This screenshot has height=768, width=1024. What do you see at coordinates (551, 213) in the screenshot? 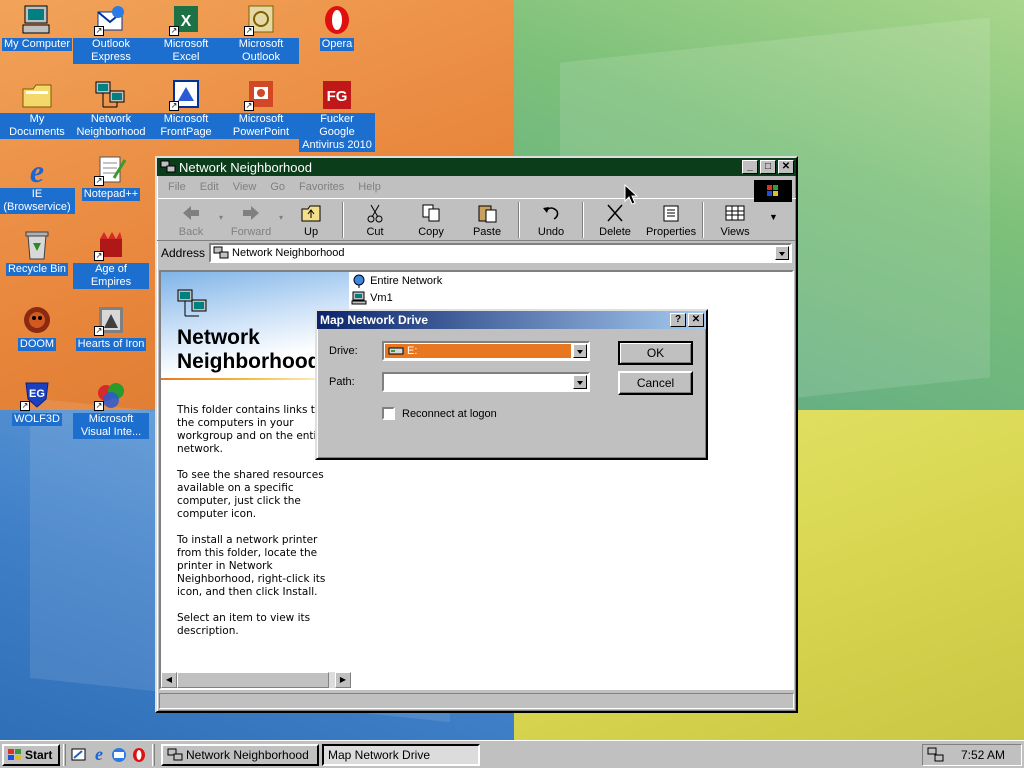
I see `undo-icon` at bounding box center [551, 213].